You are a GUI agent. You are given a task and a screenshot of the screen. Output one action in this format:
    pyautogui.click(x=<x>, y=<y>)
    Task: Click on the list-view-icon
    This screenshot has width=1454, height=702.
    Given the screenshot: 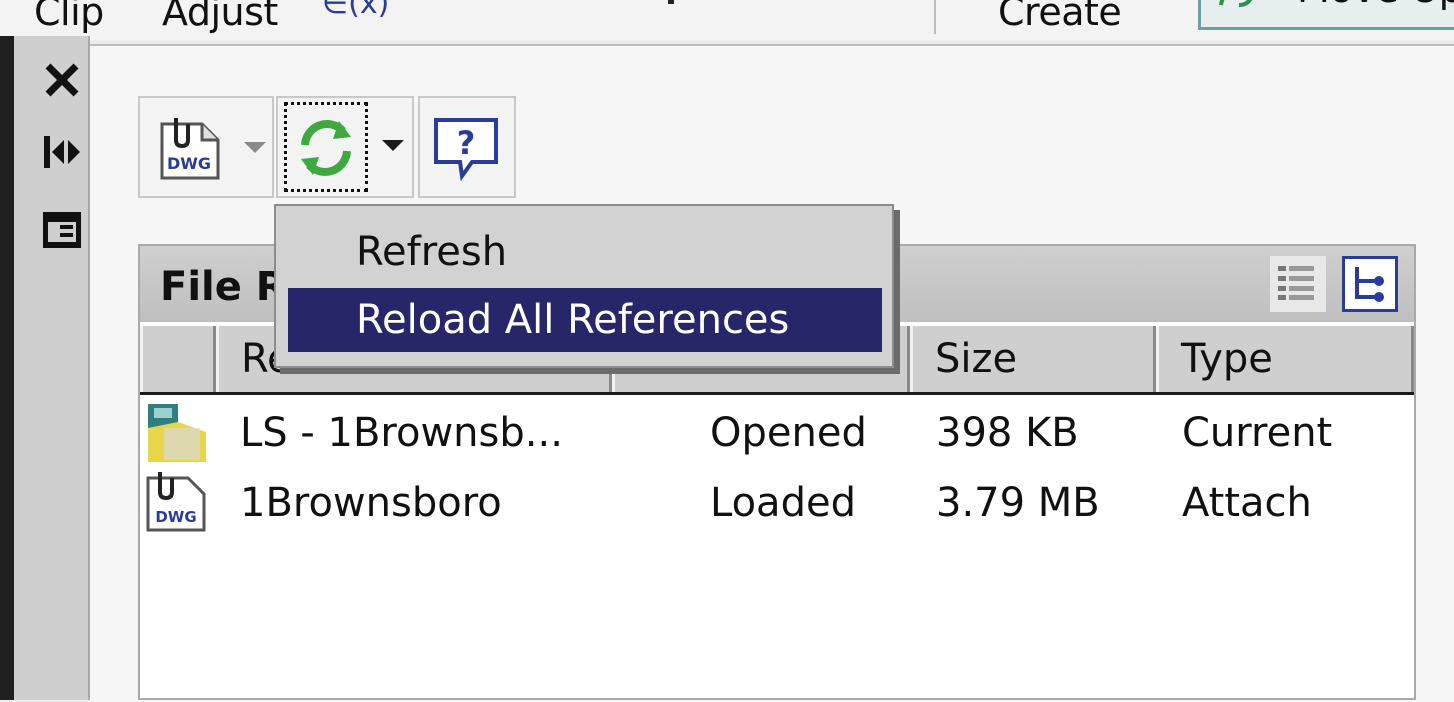 What is the action you would take?
    pyautogui.click(x=1296, y=283)
    